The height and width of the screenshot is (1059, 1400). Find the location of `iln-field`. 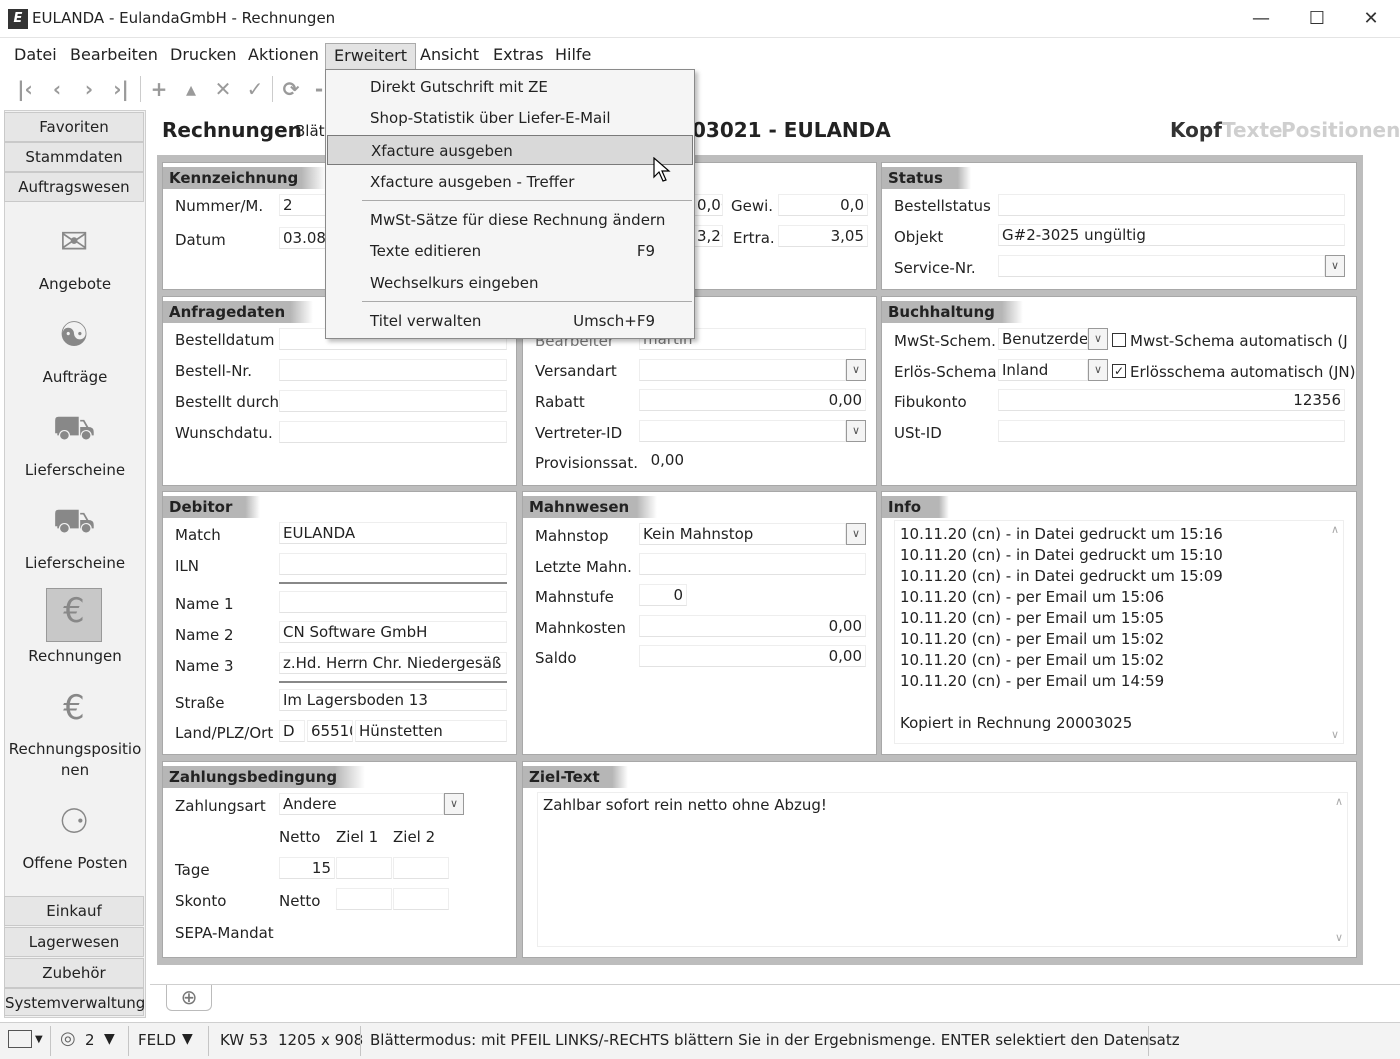

iln-field is located at coordinates (393, 564).